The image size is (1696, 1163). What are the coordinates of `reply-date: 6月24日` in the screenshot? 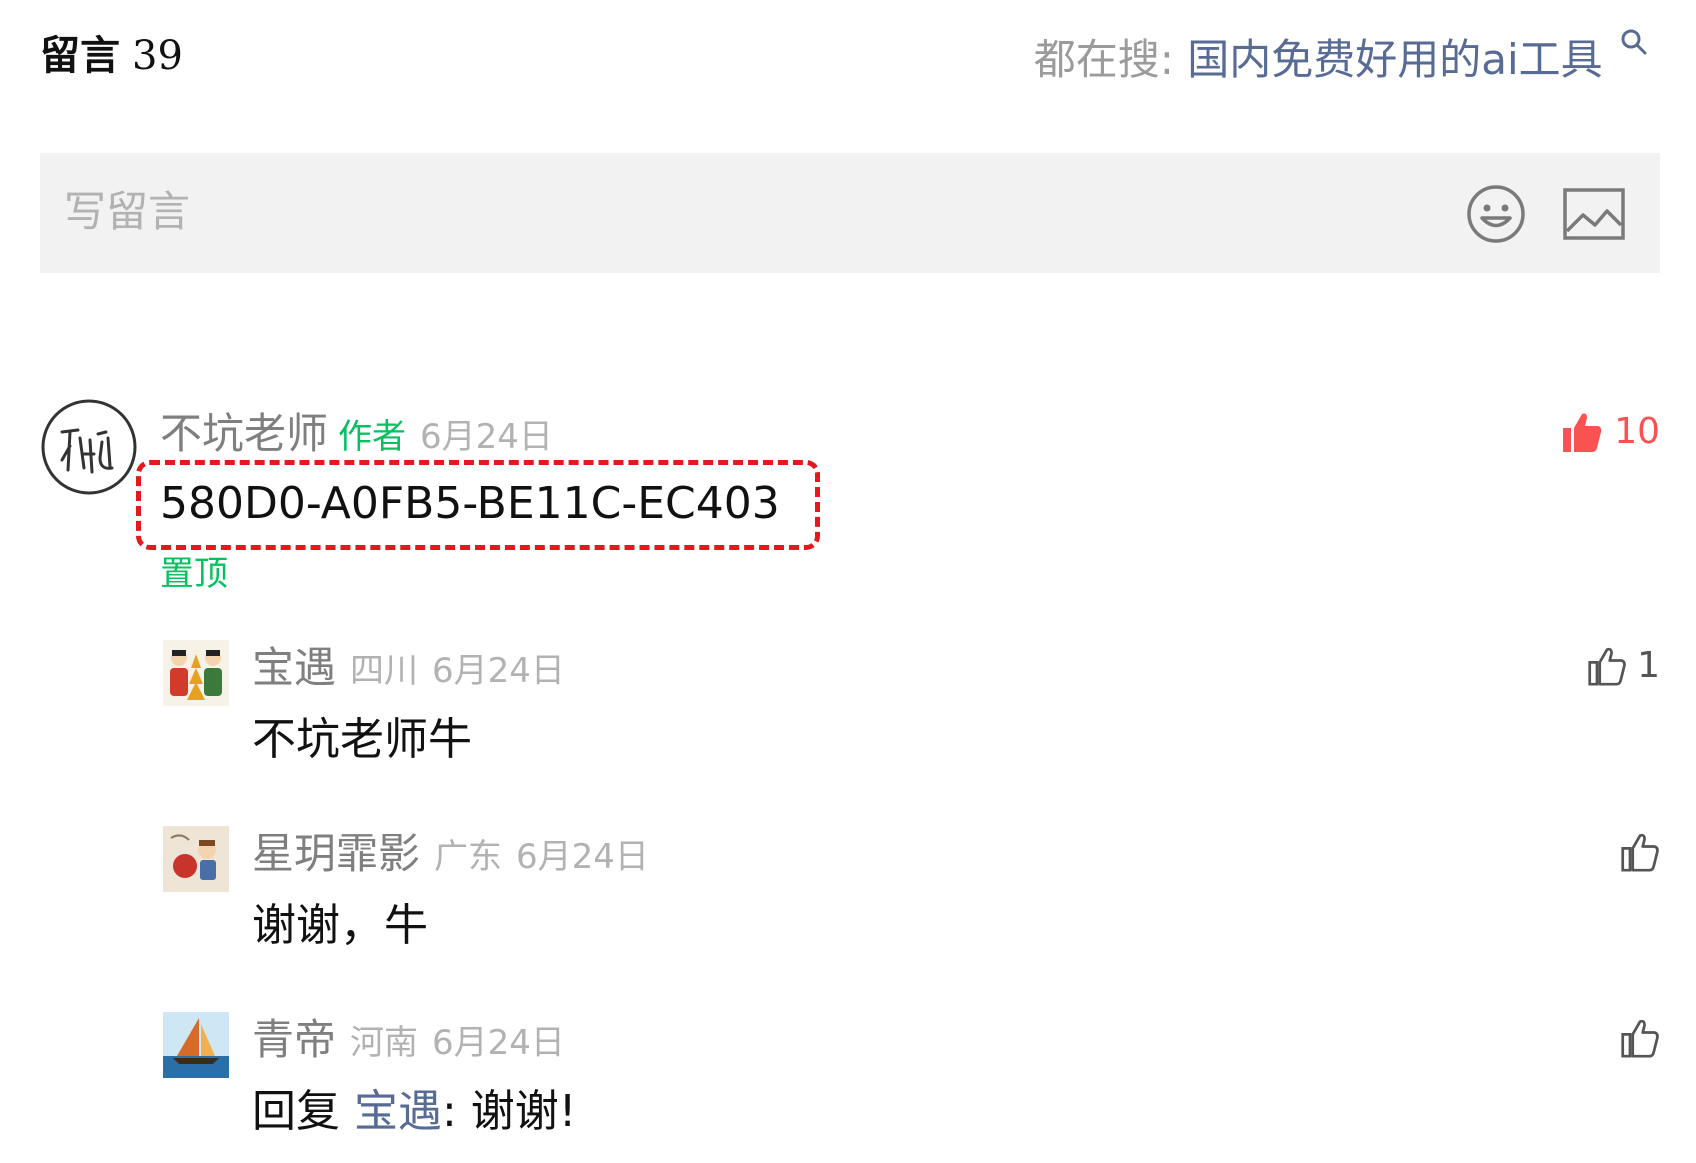 It's located at (498, 1043).